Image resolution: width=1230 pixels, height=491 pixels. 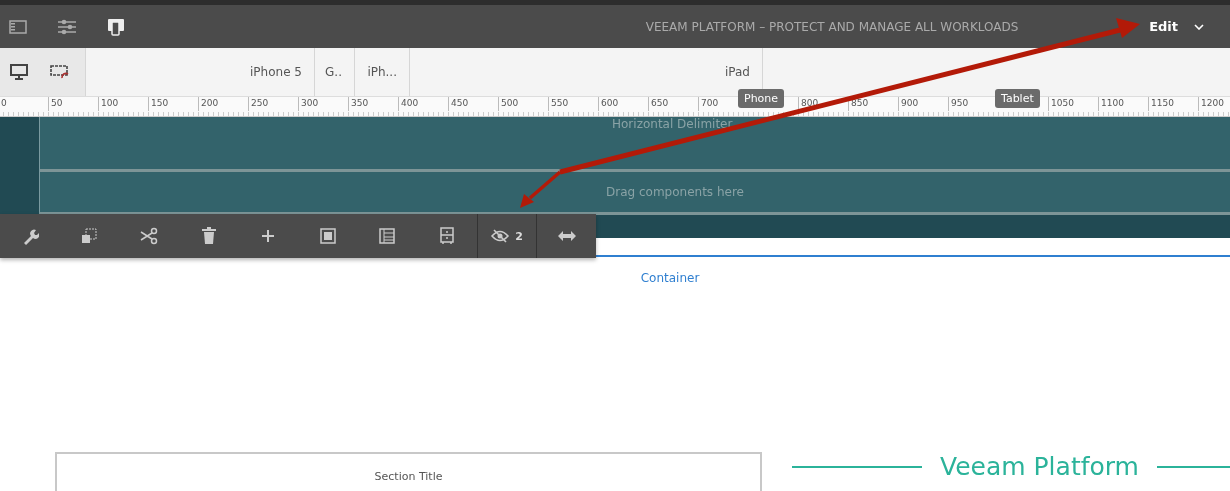 What do you see at coordinates (24, 104) in the screenshot?
I see `ruler-label: 0` at bounding box center [24, 104].